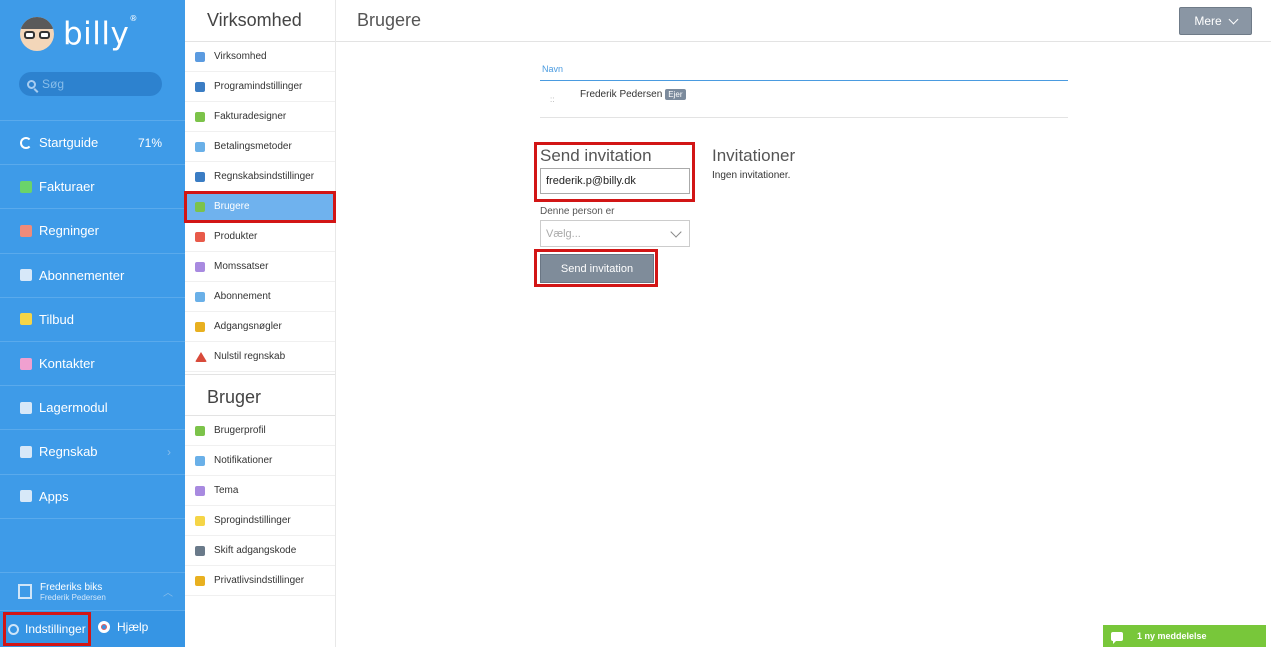 The width and height of the screenshot is (1271, 647). I want to click on page-title: Brugere, so click(389, 20).